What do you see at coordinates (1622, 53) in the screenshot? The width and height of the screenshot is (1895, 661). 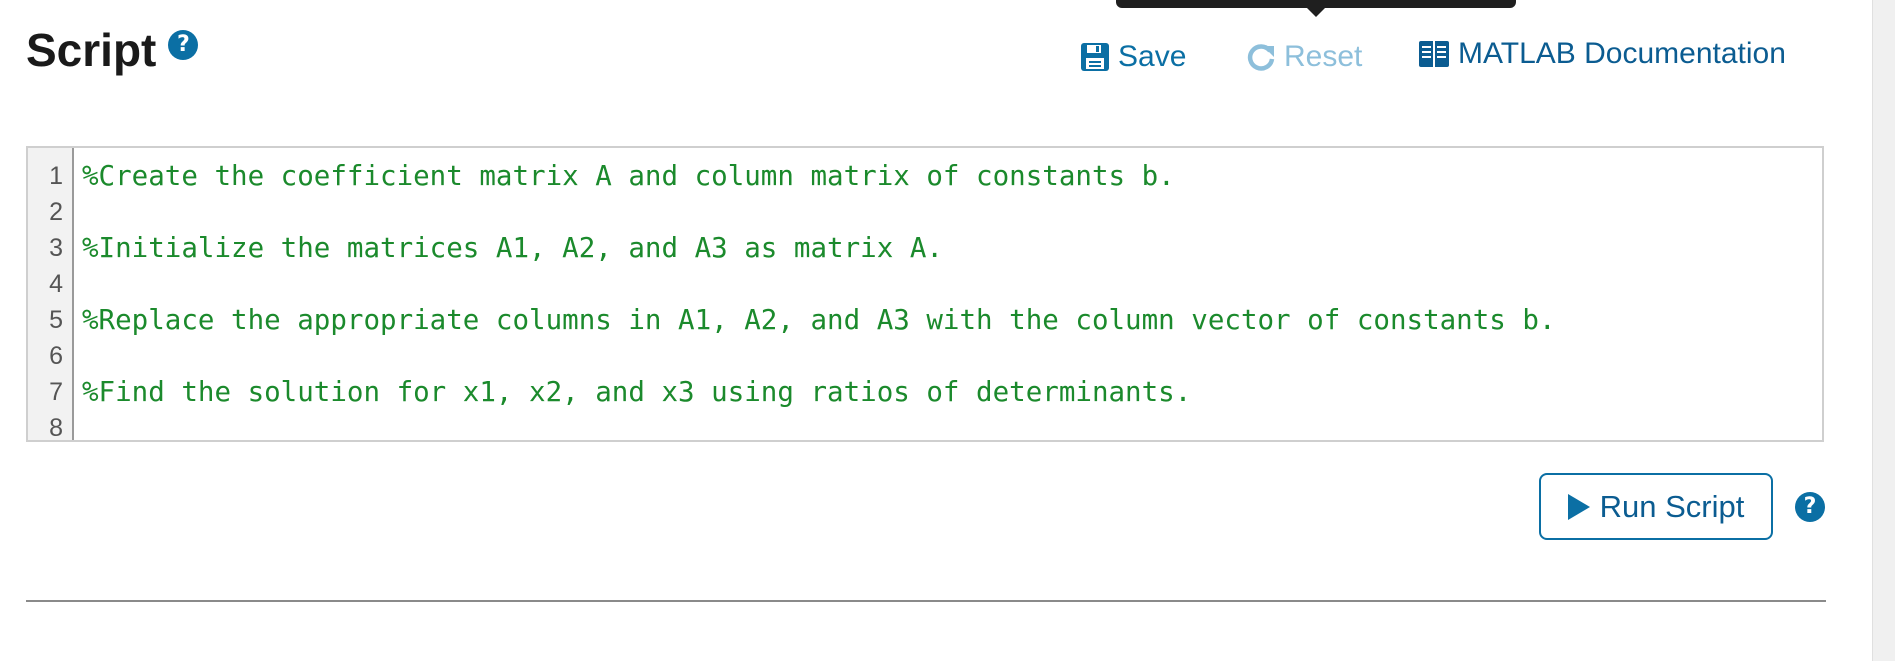 I see `documentation-label: MATLAB Documentation` at bounding box center [1622, 53].